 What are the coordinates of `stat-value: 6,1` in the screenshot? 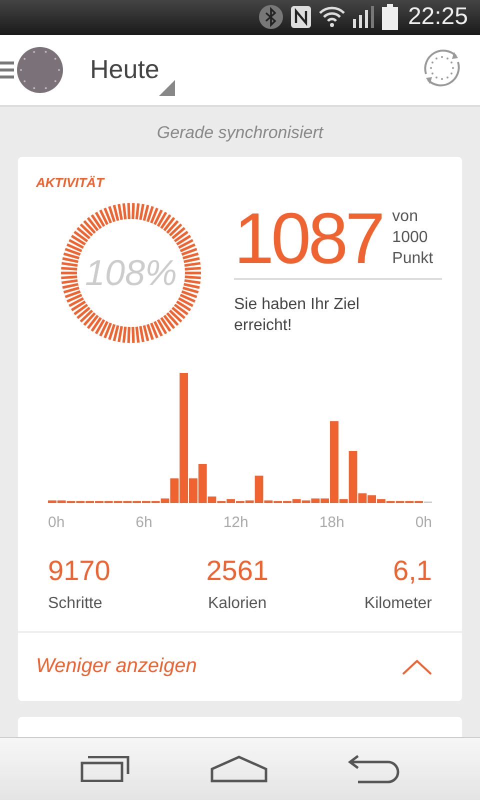 It's located at (412, 570).